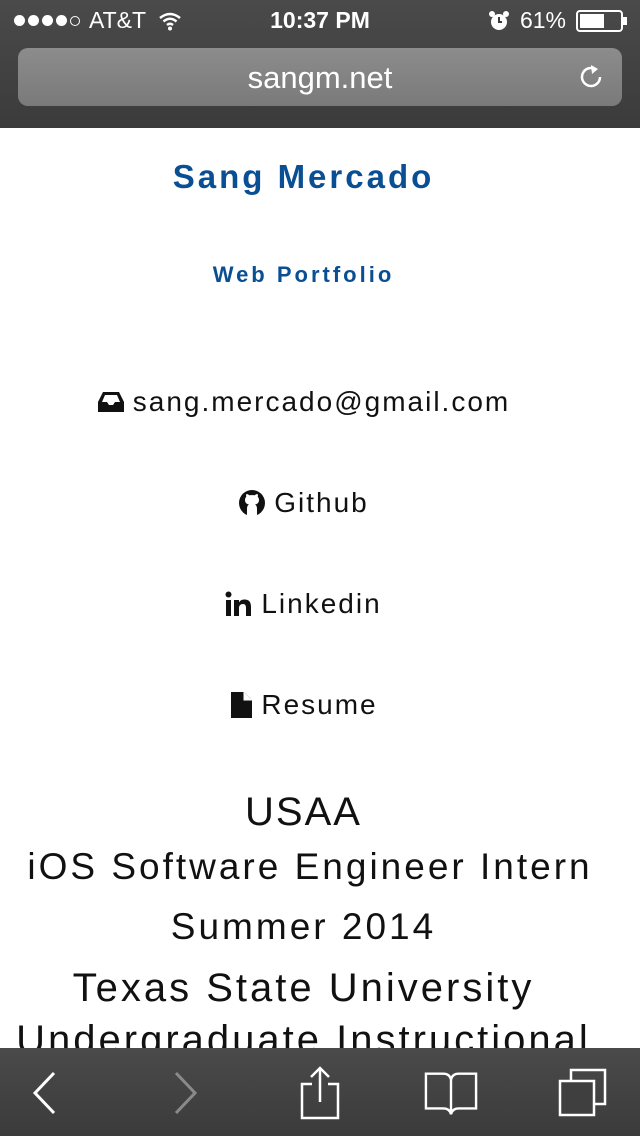 This screenshot has height=1136, width=640. I want to click on linkedin-icon, so click(238, 603).